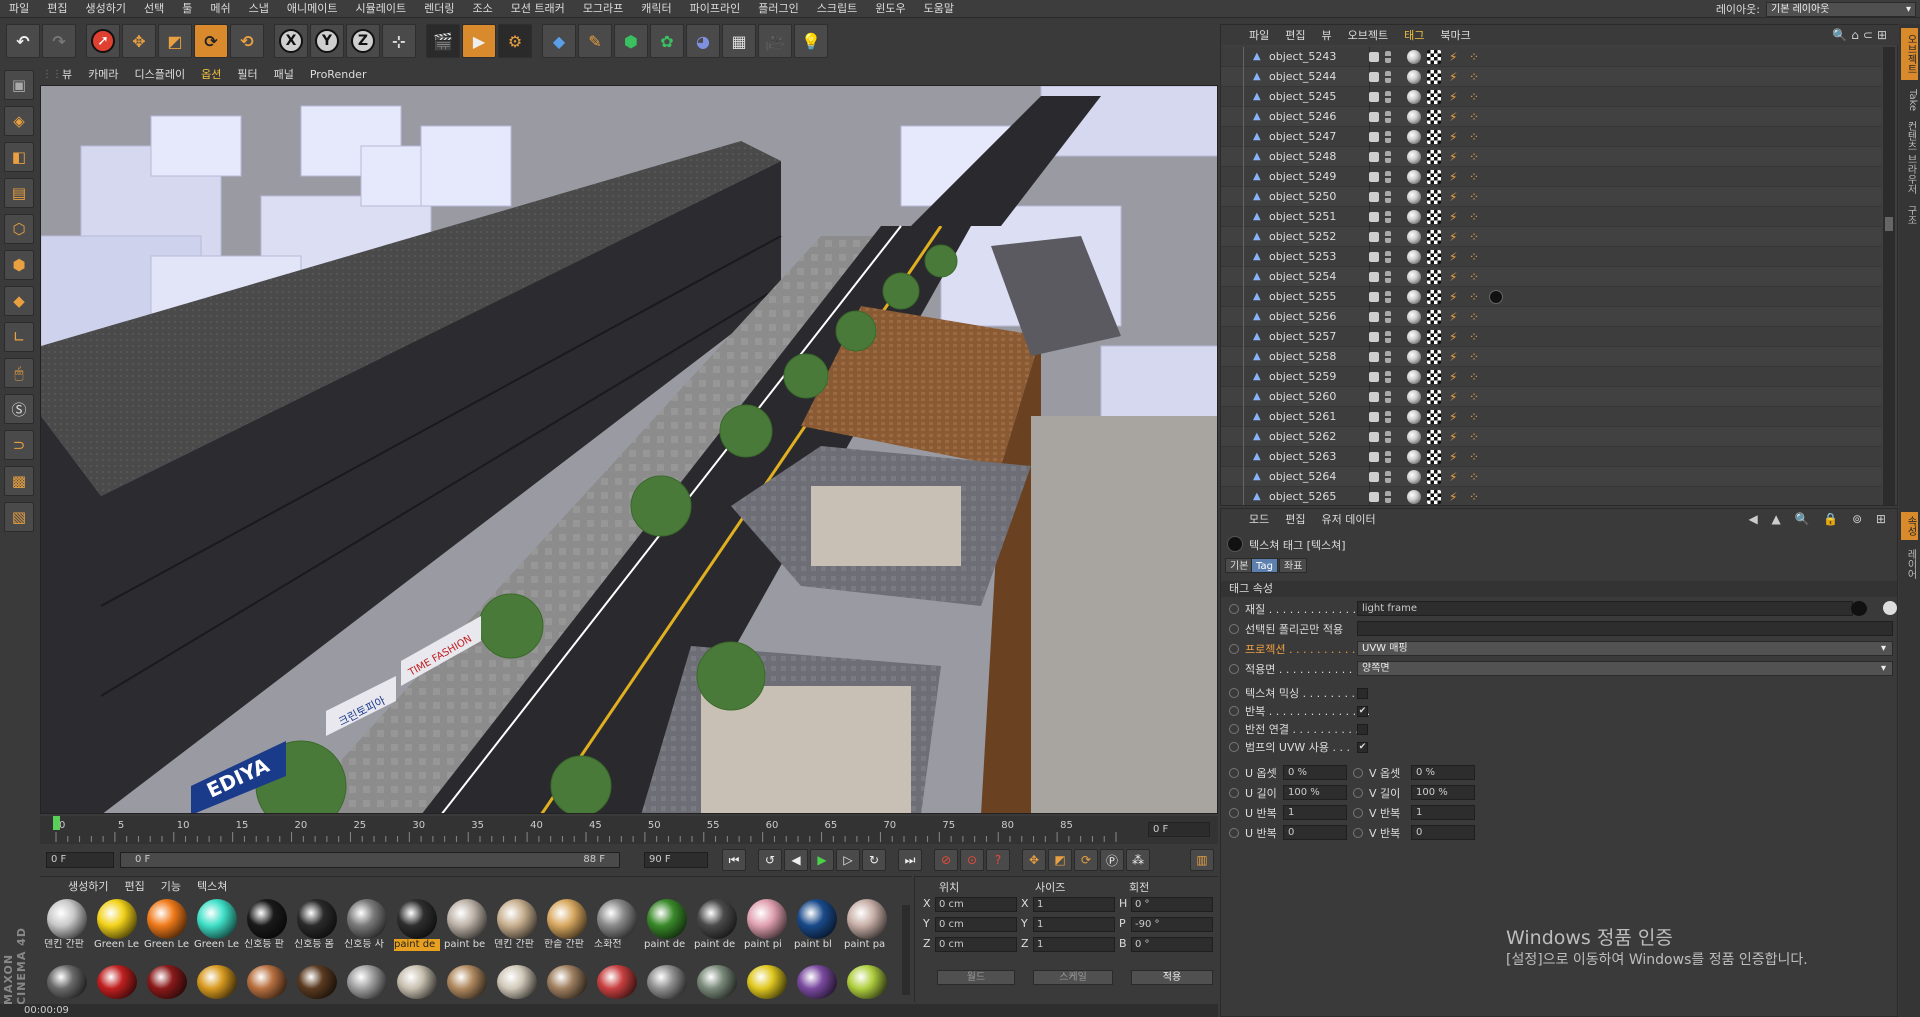  I want to click on material-swatch: paint be, so click(467, 927).